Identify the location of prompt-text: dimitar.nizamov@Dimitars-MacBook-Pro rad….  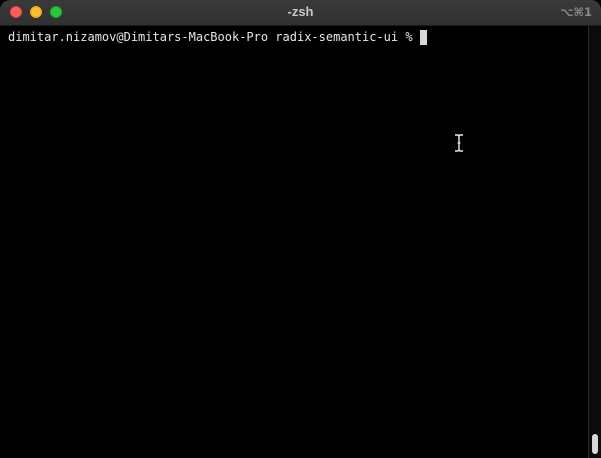
(214, 37).